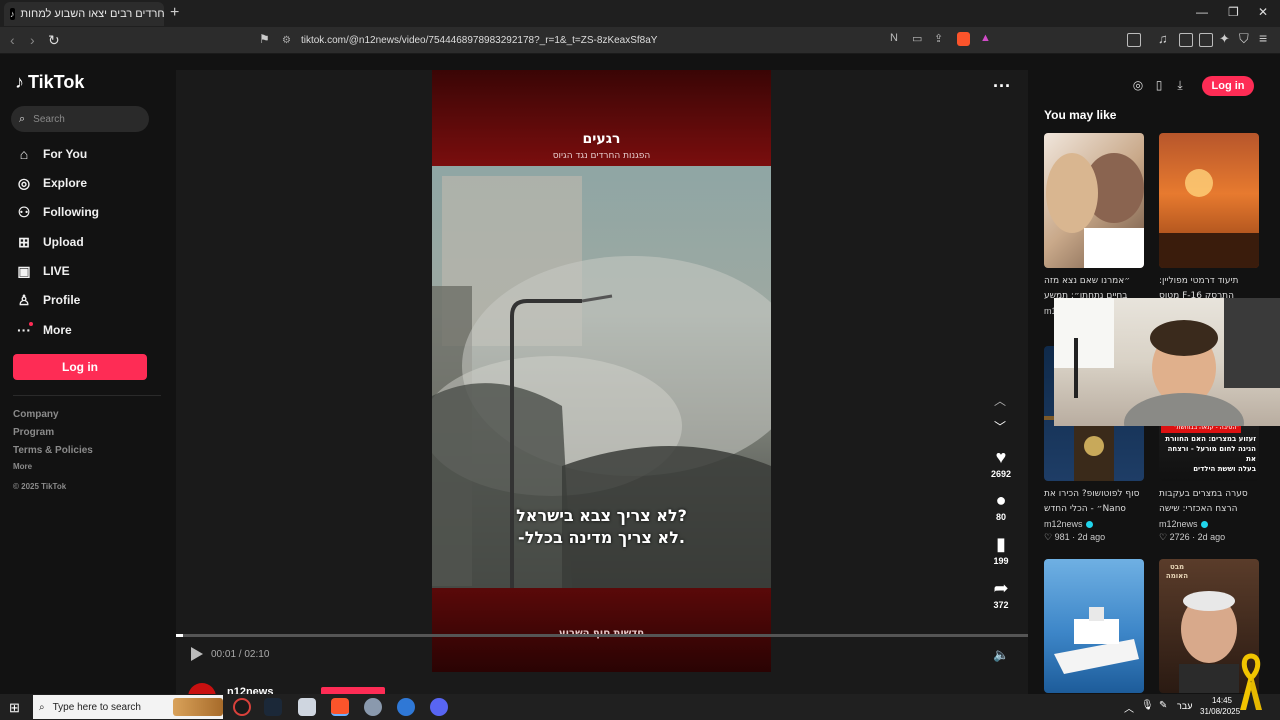  I want to click on wallet-icon, so click(1206, 40).